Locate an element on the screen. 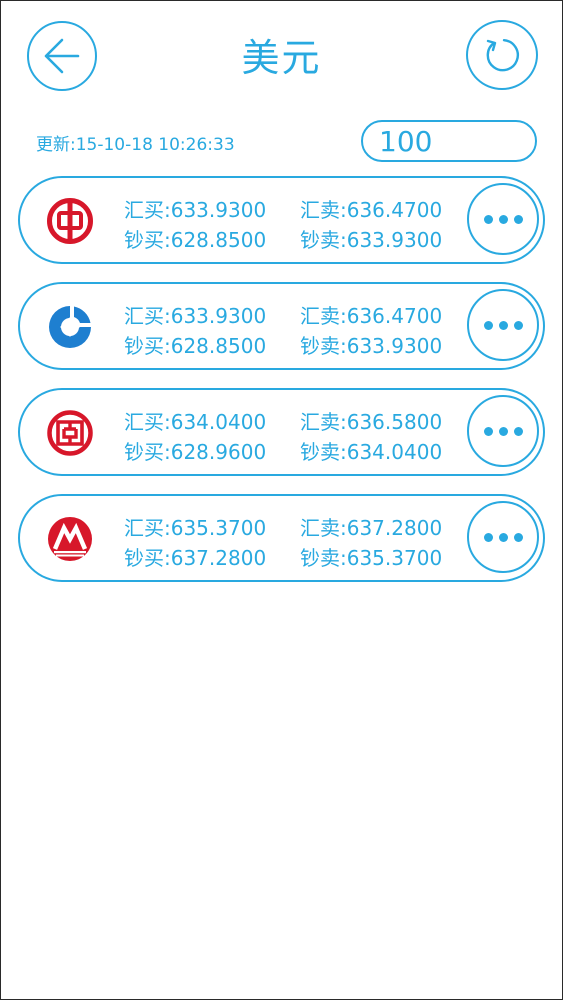 The width and height of the screenshot is (563, 1000). rate-transfer-buy: 汇买:634.0400 is located at coordinates (195, 422).